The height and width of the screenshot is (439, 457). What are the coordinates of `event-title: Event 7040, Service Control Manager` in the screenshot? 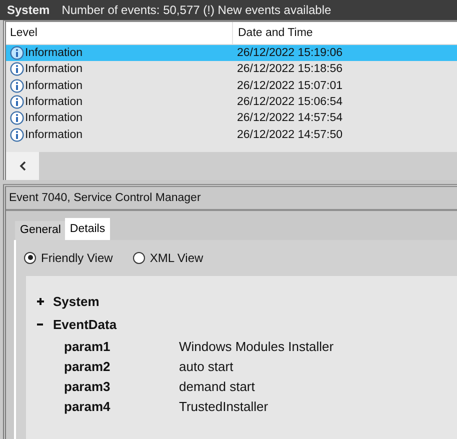 It's located at (105, 198).